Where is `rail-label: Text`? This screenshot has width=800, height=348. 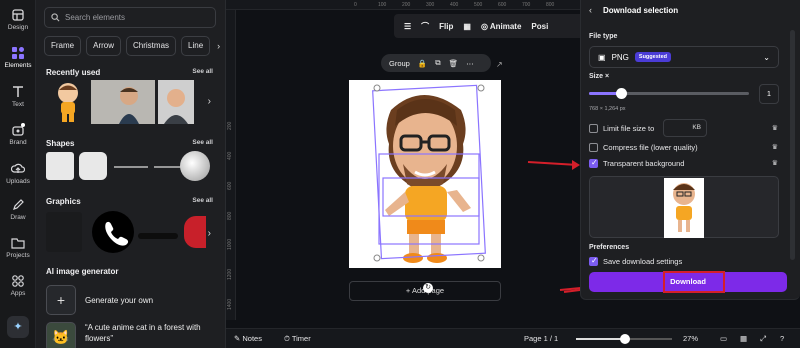
rail-label: Text is located at coordinates (18, 104).